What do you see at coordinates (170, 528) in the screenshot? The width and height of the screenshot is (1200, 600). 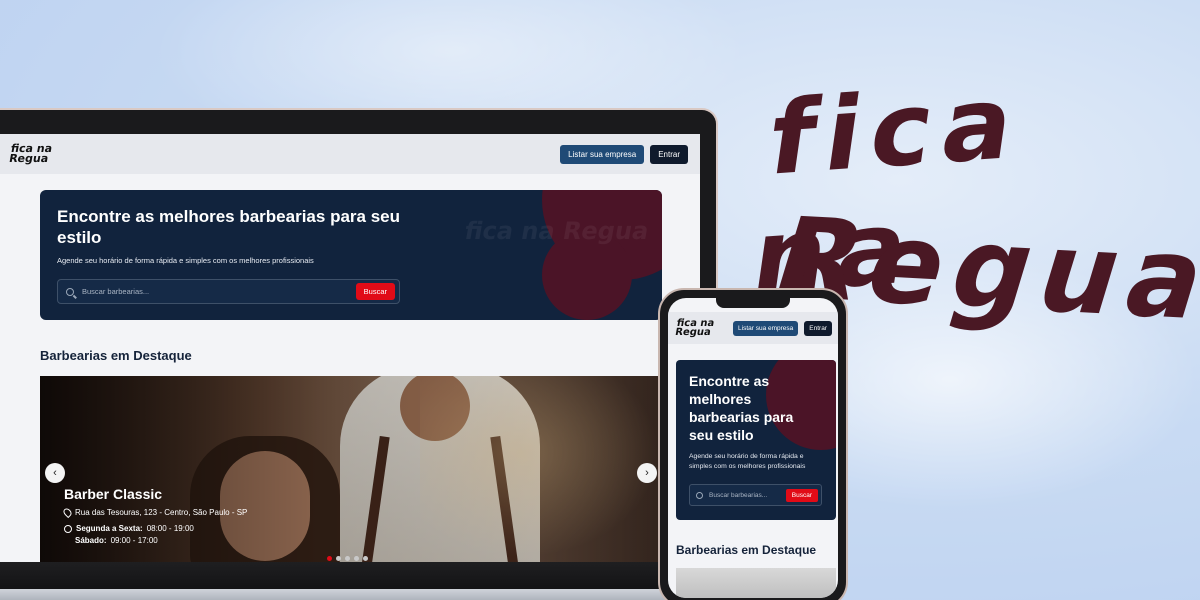 I see `weekdays-hours: 08:00 - 19:00` at bounding box center [170, 528].